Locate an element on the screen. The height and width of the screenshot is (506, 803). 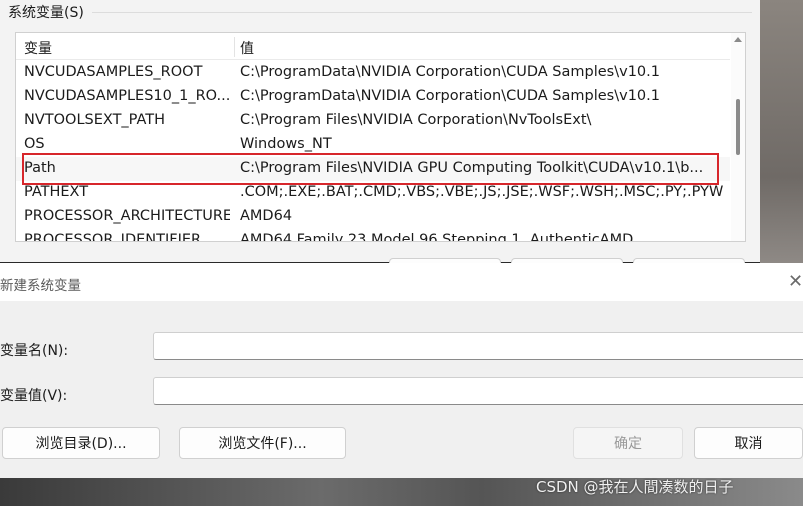
variable-value: Windows_NT is located at coordinates (286, 144).